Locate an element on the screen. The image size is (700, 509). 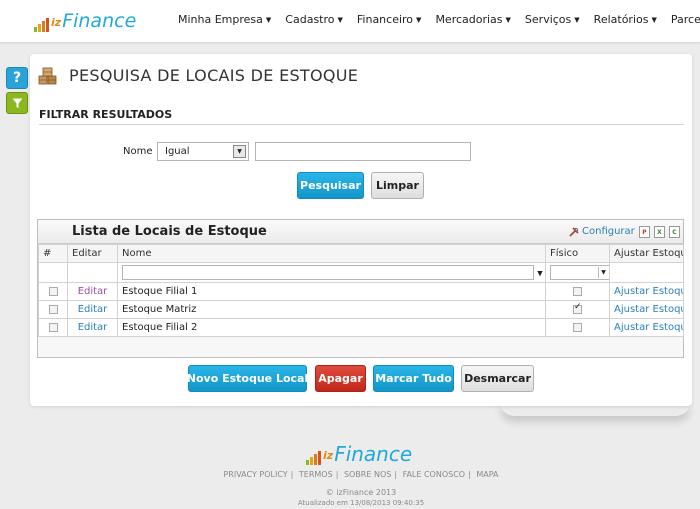
pesquisar-button: Pesquisar is located at coordinates (330, 185).